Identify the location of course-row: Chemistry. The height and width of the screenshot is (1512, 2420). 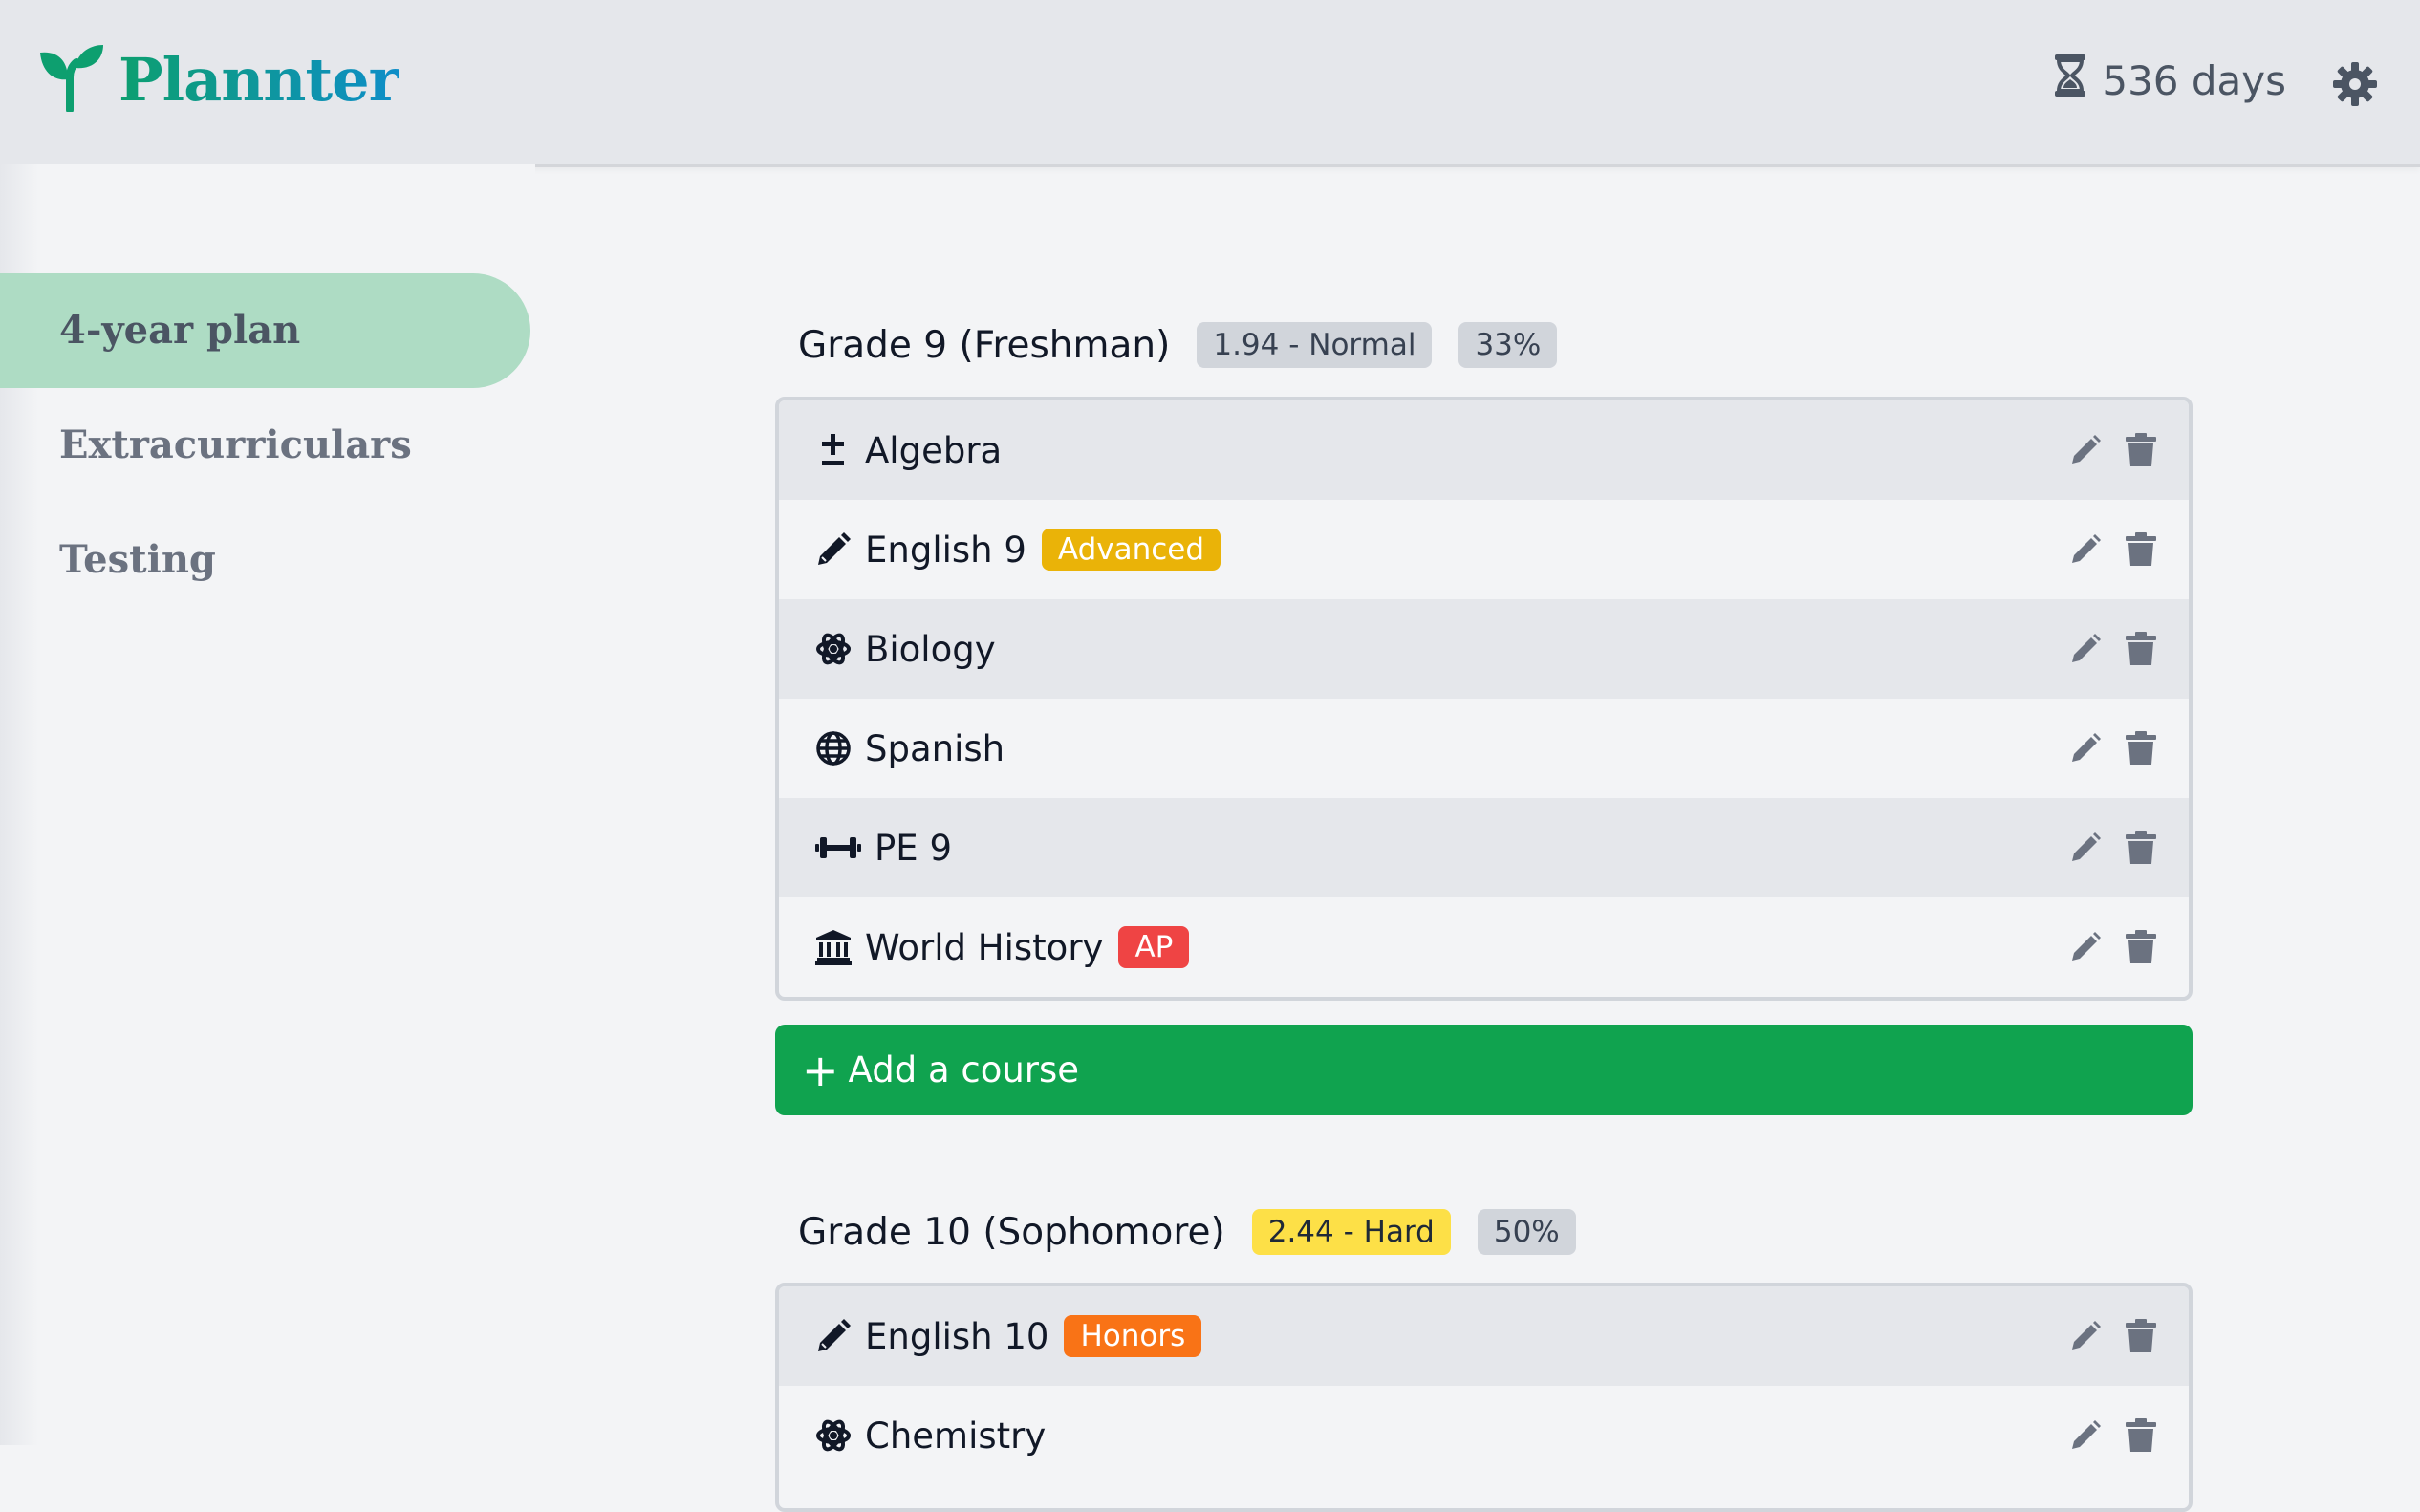
(1484, 1435).